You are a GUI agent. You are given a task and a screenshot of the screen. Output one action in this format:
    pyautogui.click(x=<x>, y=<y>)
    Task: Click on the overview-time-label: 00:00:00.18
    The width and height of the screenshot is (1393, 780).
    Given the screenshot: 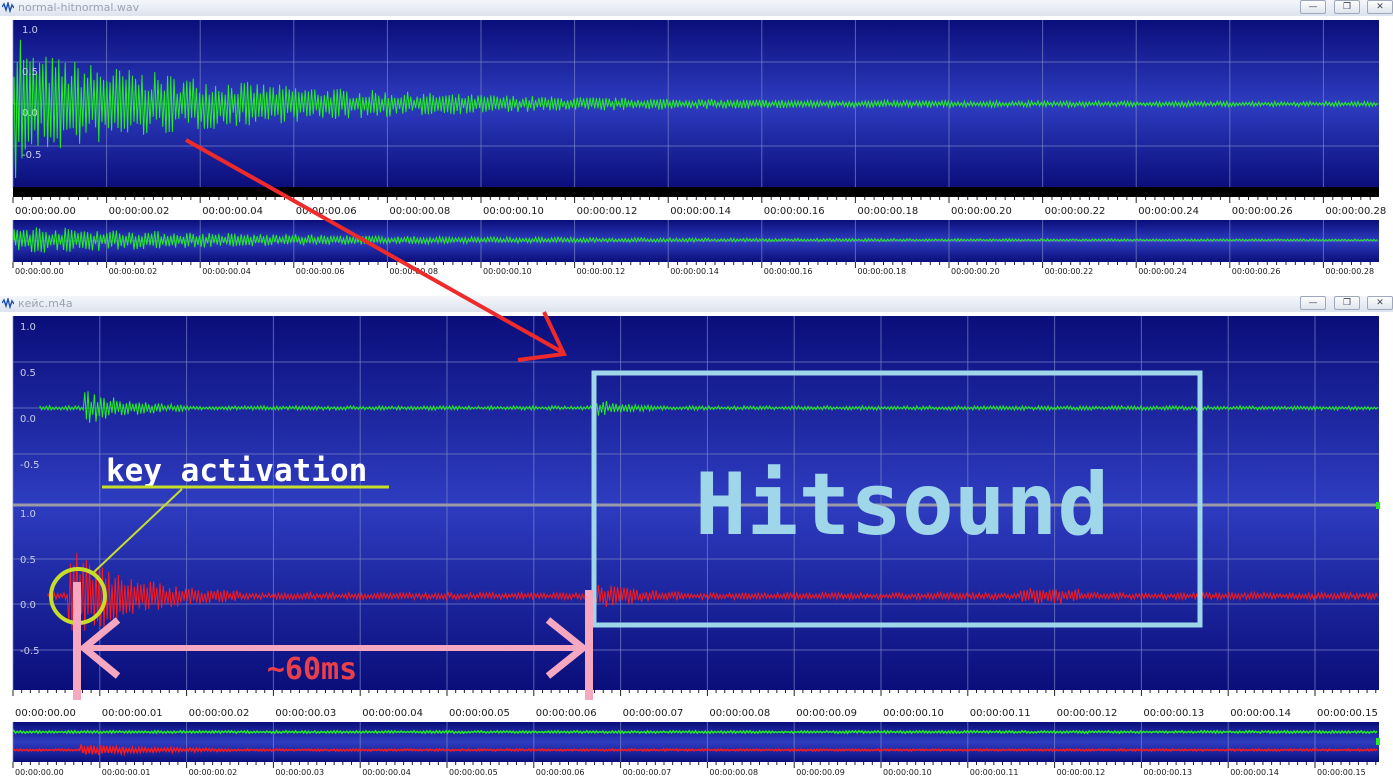 What is the action you would take?
    pyautogui.click(x=881, y=271)
    